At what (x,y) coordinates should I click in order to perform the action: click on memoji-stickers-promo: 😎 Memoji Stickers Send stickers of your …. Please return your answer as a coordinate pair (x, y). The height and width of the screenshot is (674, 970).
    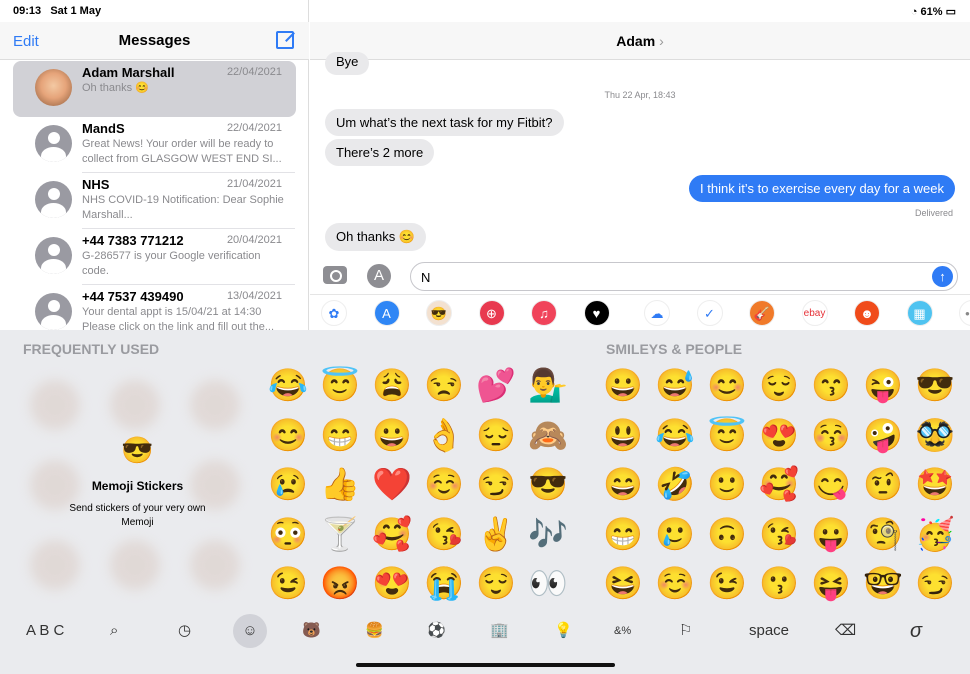
    Looking at the image, I should click on (137, 482).